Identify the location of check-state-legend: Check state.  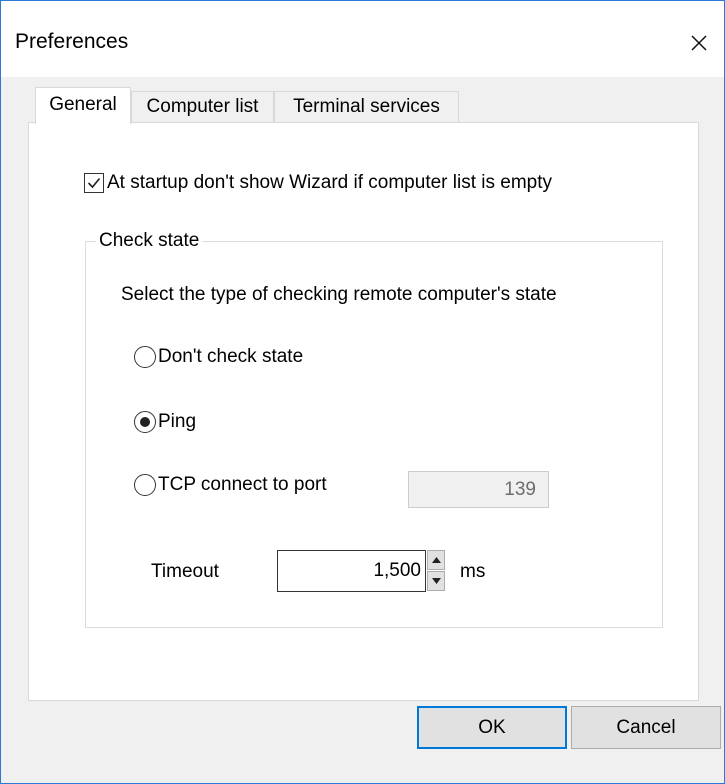
(149, 241).